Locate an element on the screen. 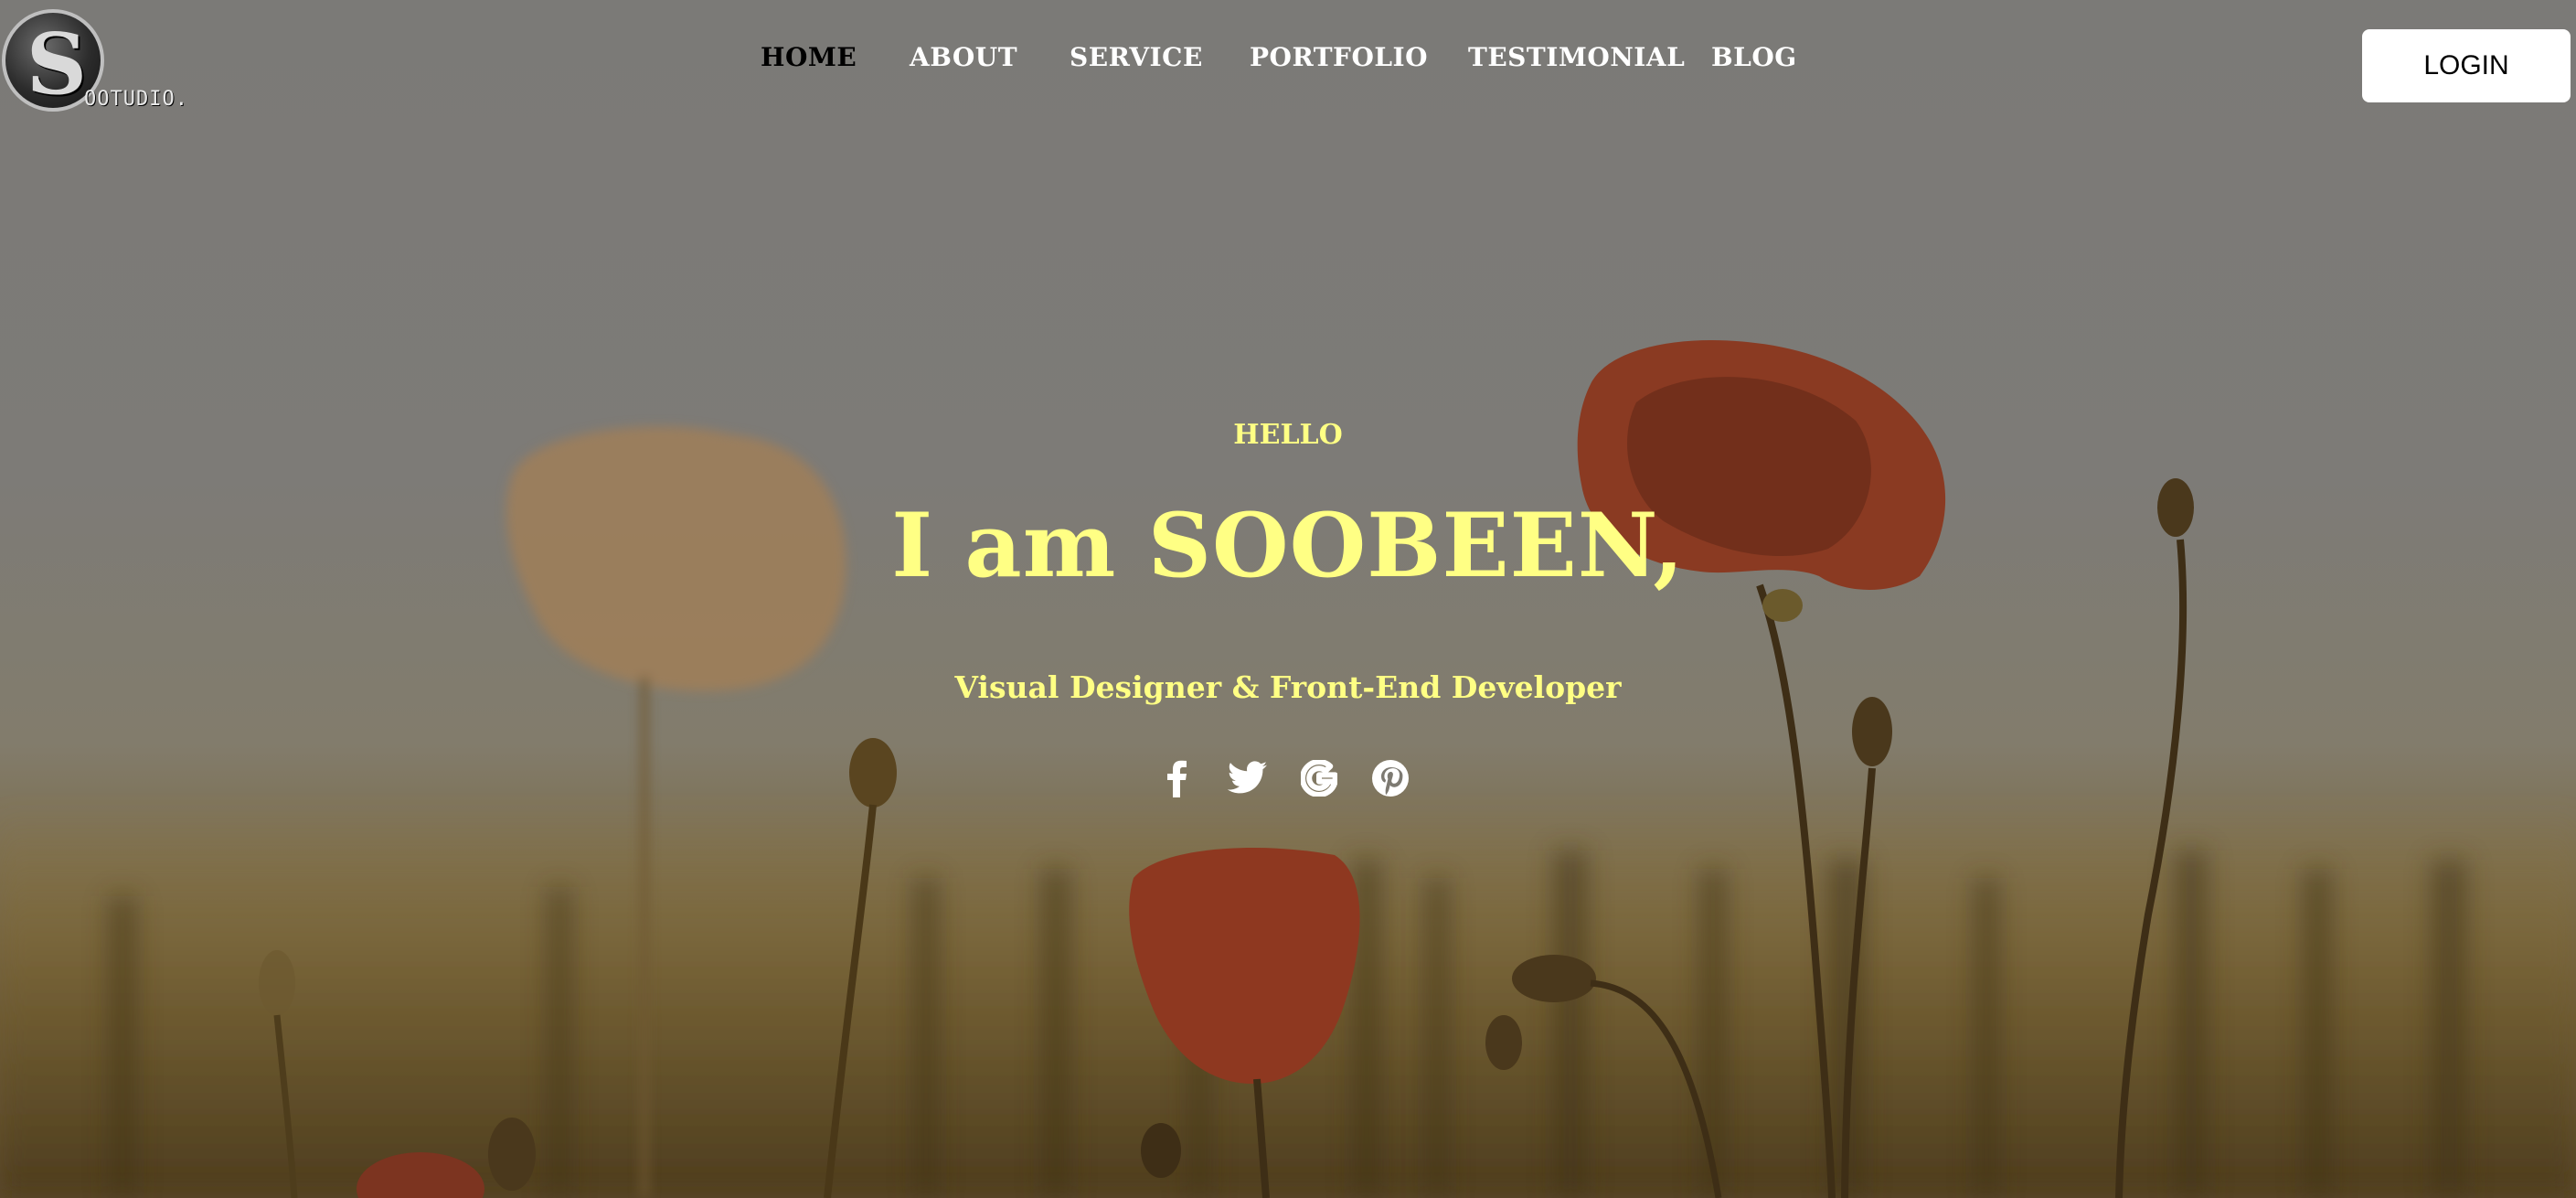 This screenshot has width=2576, height=1198. hero-subtitle: Visual Designer & Front-End Developer is located at coordinates (1288, 687).